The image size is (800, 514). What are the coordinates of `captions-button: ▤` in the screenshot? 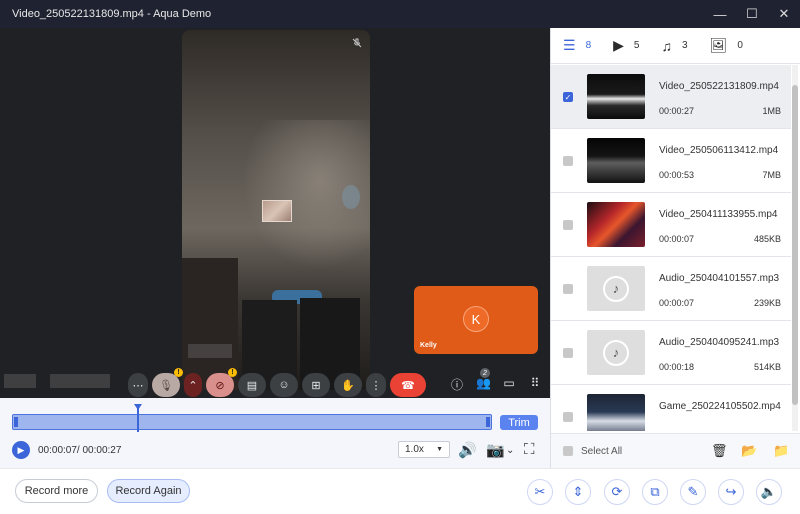 It's located at (252, 385).